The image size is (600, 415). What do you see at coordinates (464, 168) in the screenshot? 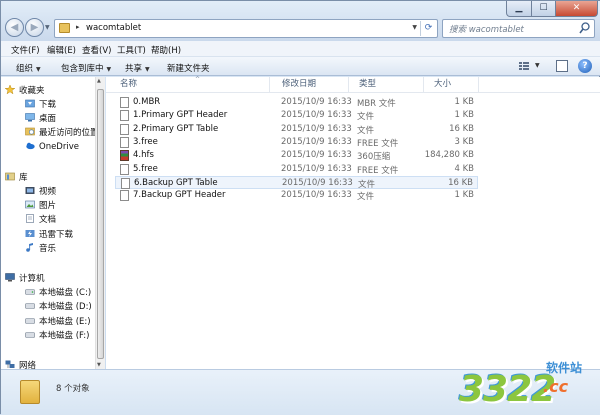
I see `file-size: 4 KB` at bounding box center [464, 168].